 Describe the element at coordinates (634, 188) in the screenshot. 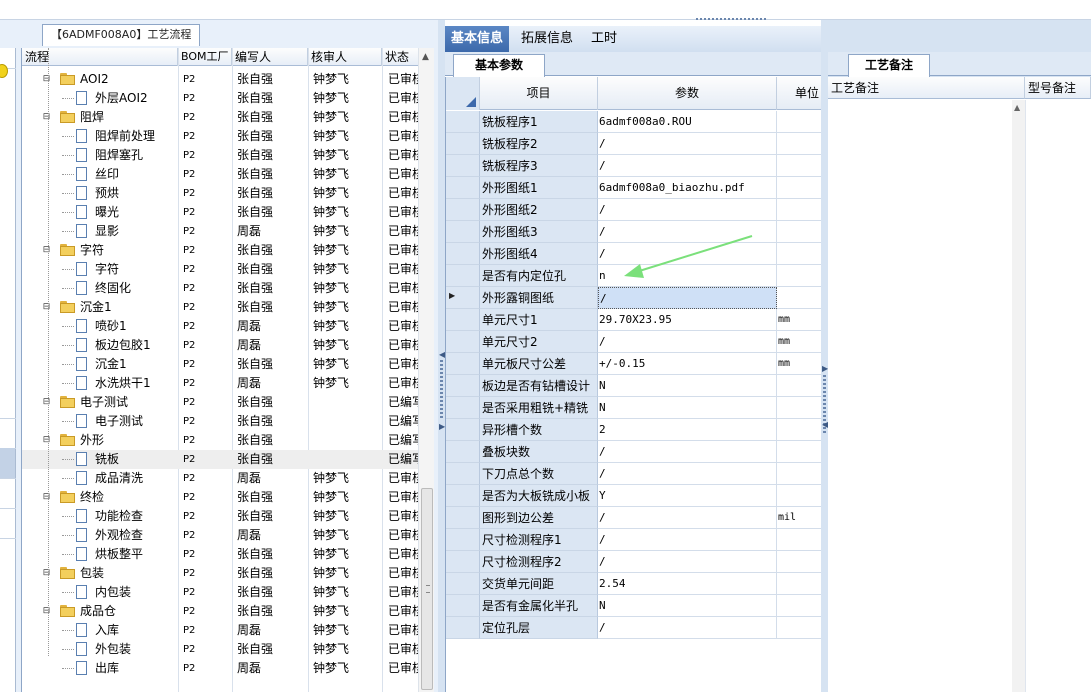

I see `parameter-row: 外形图纸1 6admf008a0_biaozhu.pdf` at that location.